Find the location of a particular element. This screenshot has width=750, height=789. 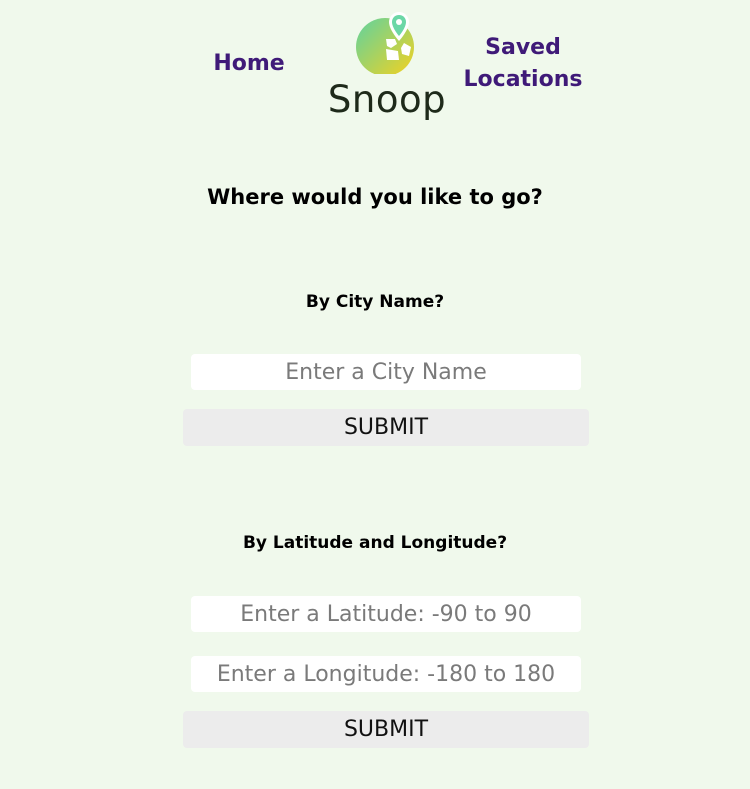

city-name-input is located at coordinates (386, 372).